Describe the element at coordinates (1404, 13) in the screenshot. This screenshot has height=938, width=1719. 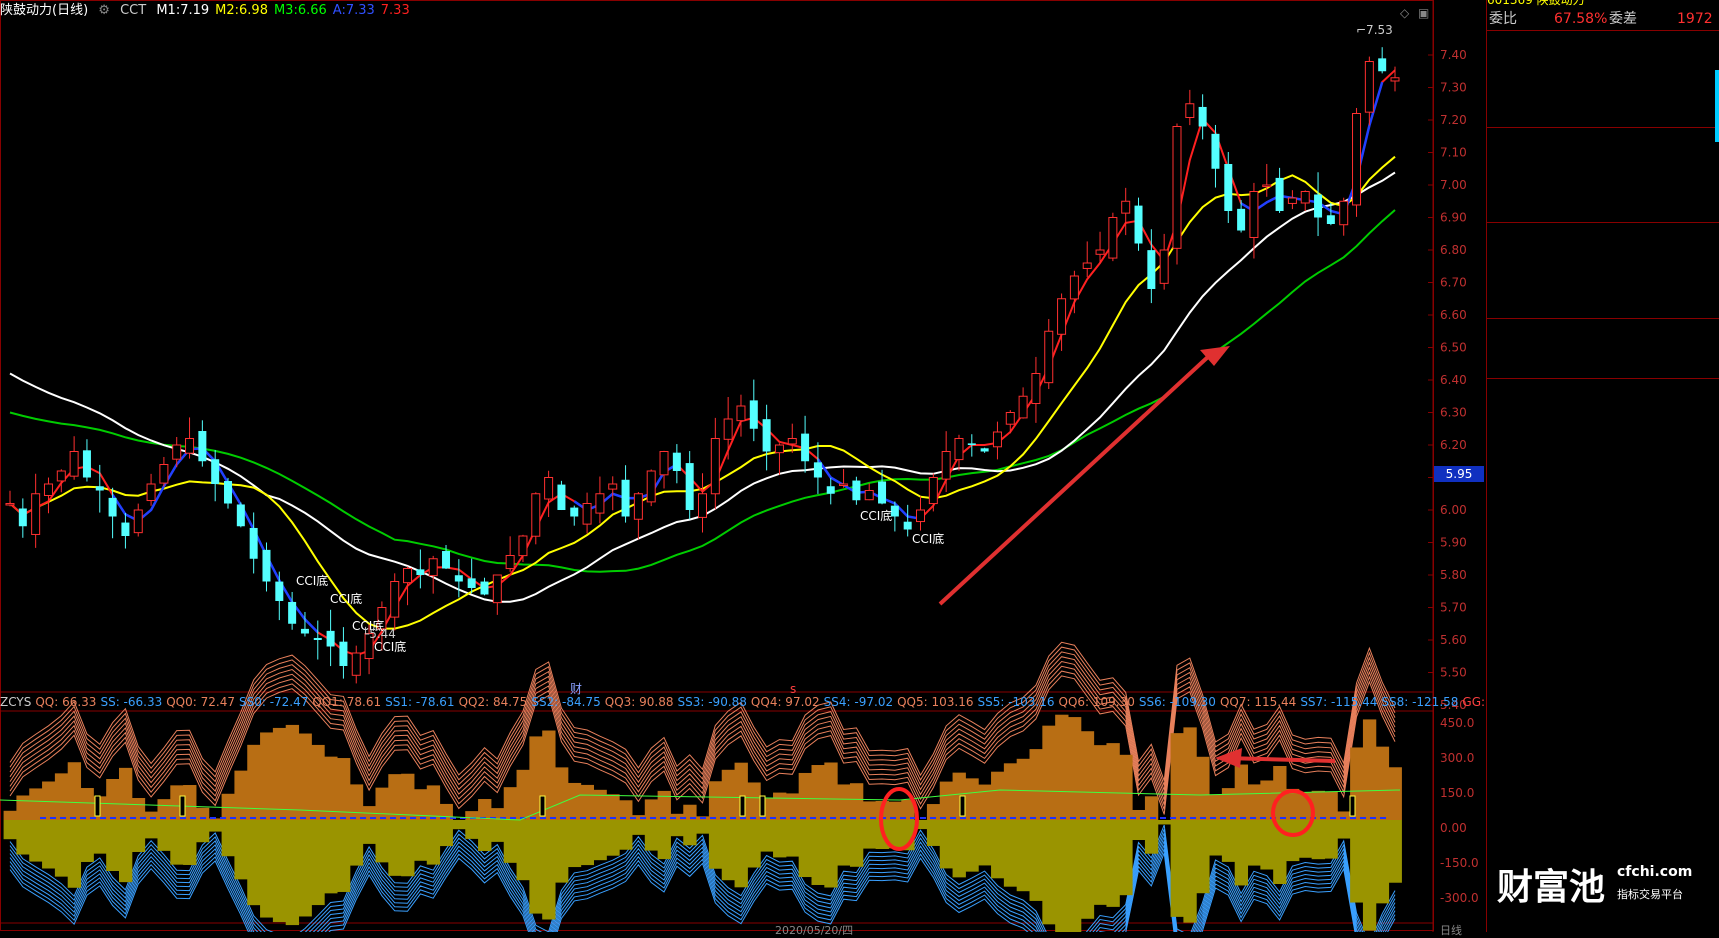
I see `diamond-icon: ◇` at that location.